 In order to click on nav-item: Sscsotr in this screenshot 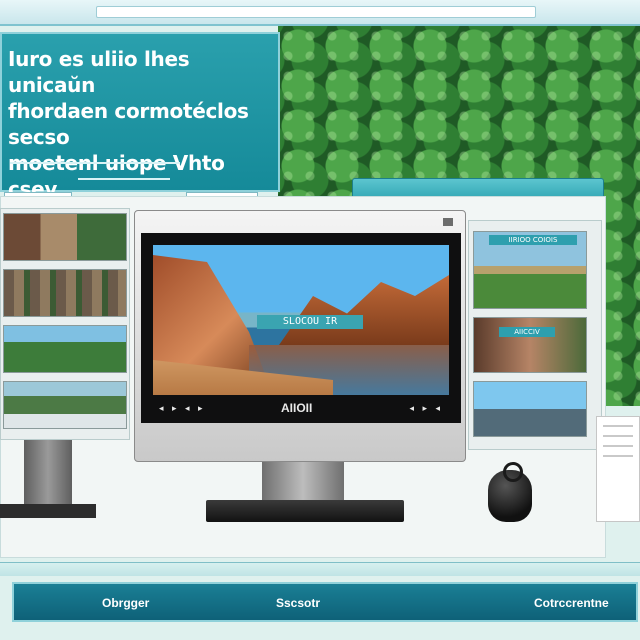, I will do `click(298, 603)`.